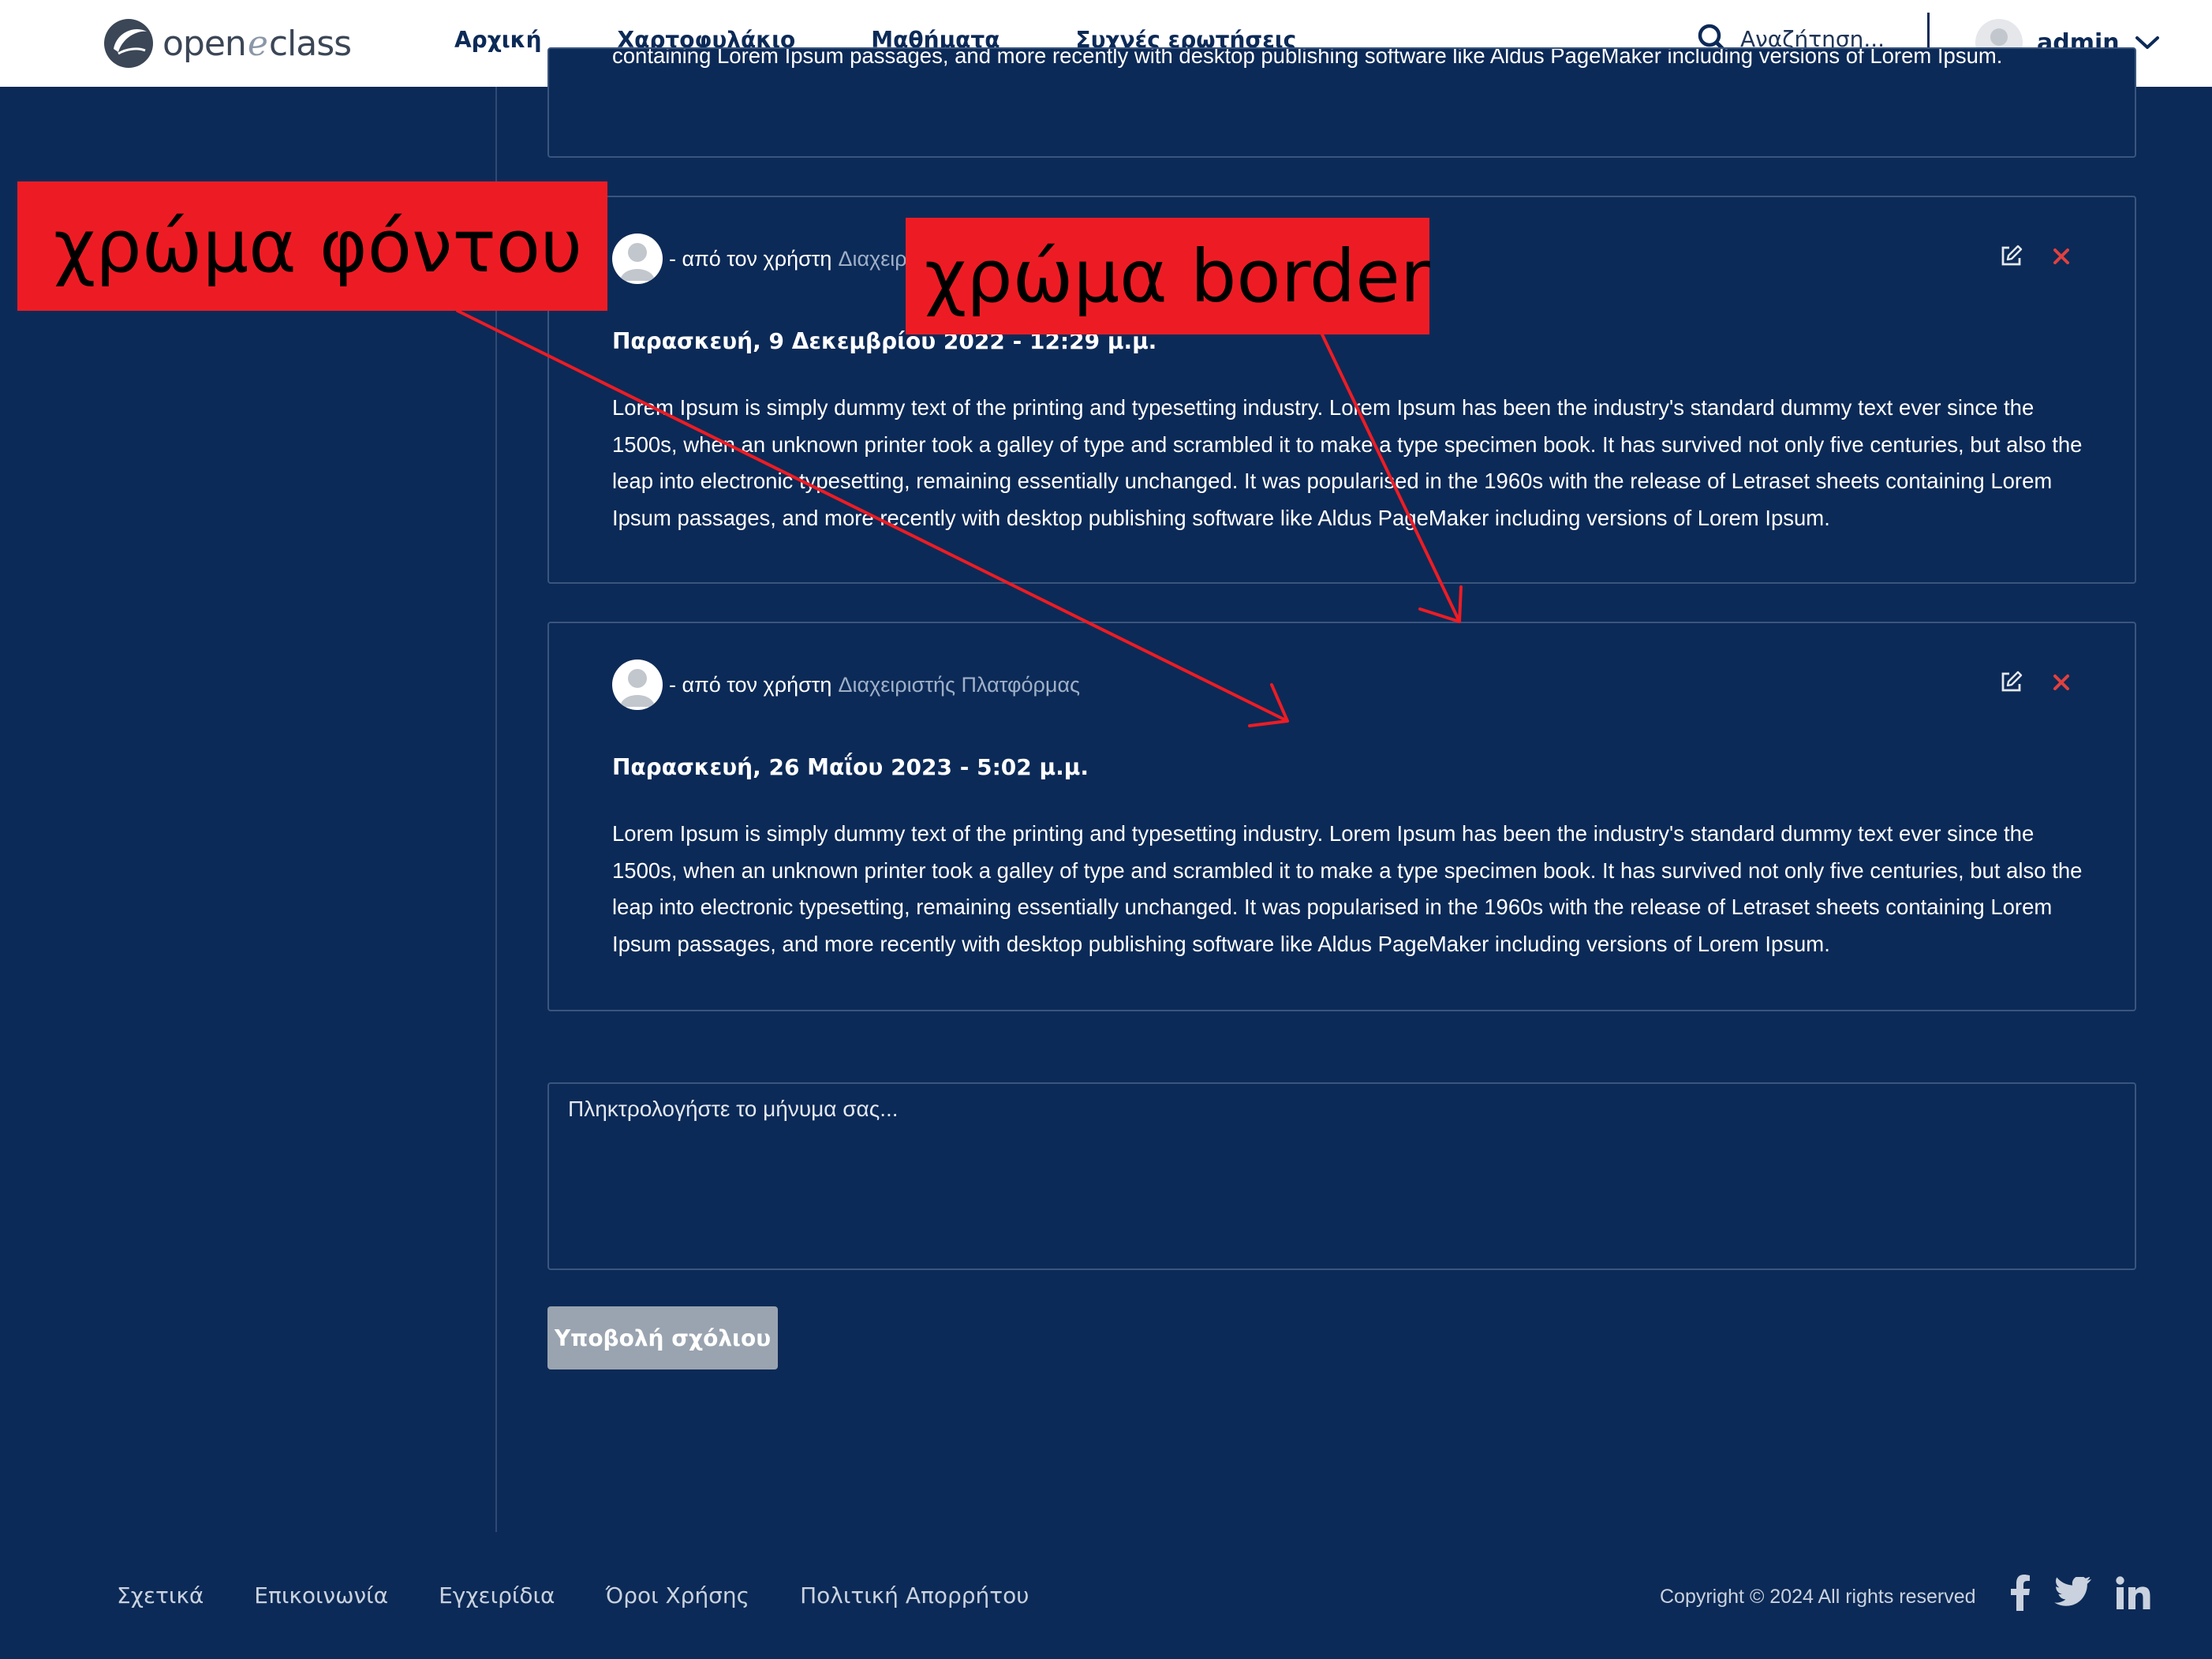  I want to click on linkedin-icon, so click(2133, 1592).